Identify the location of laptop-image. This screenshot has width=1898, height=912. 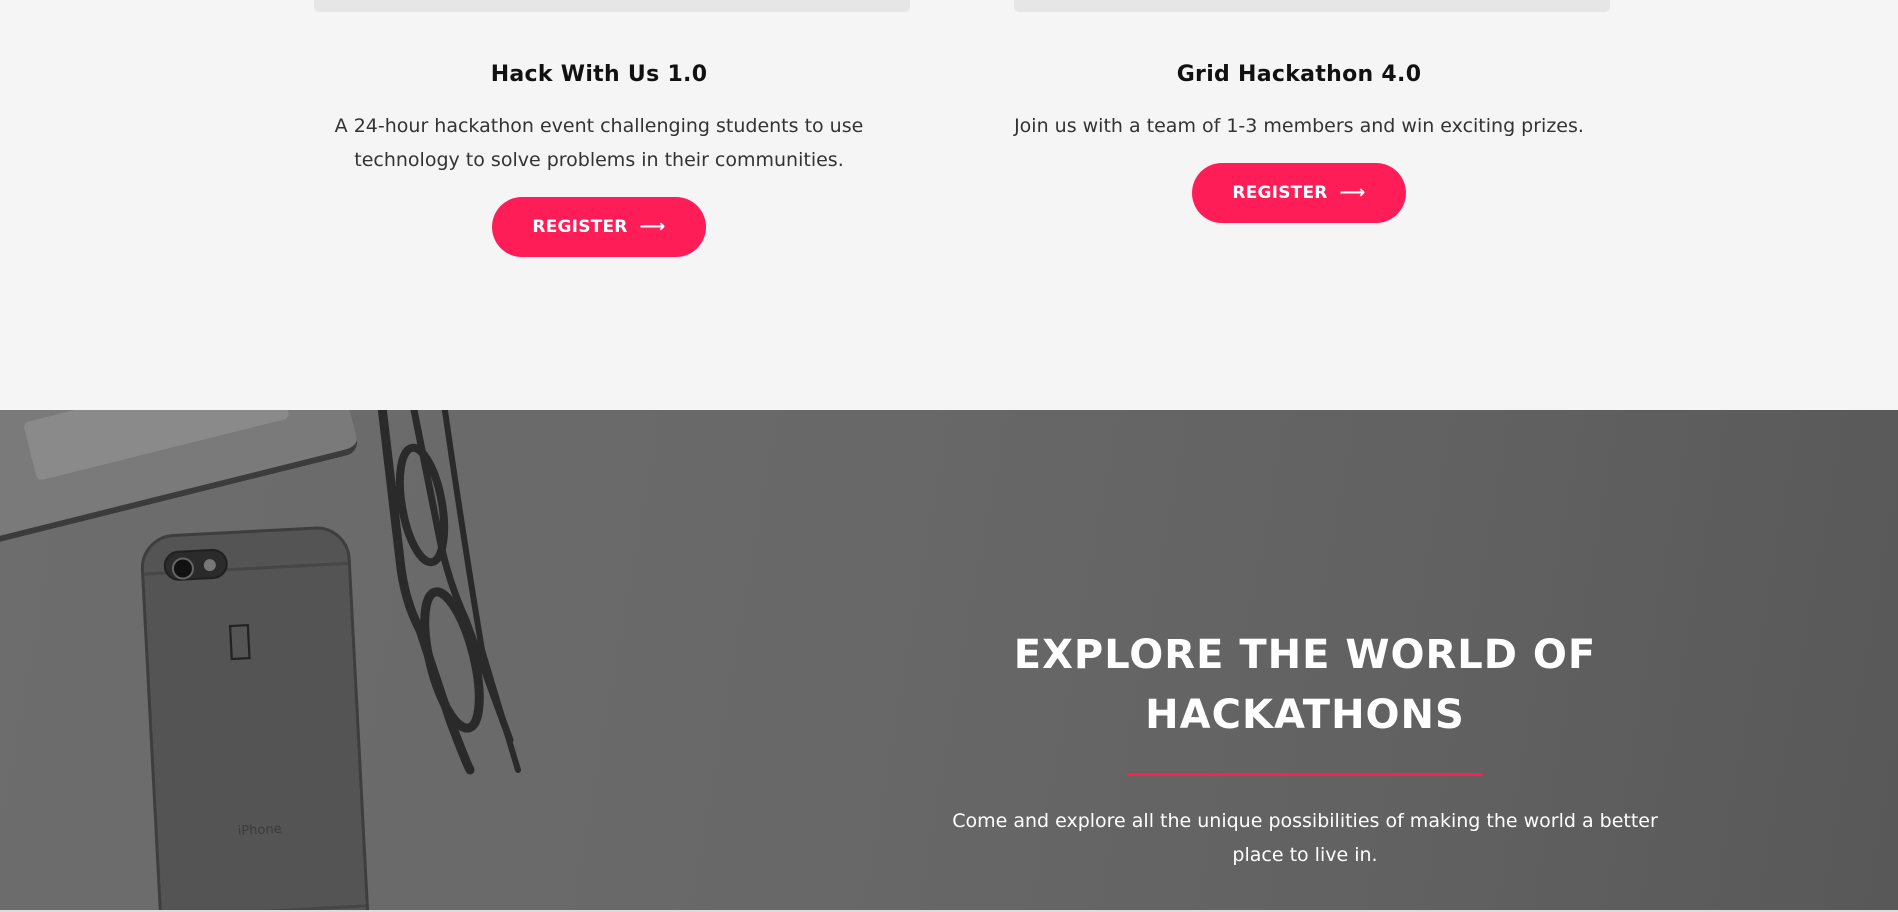
(180, 477).